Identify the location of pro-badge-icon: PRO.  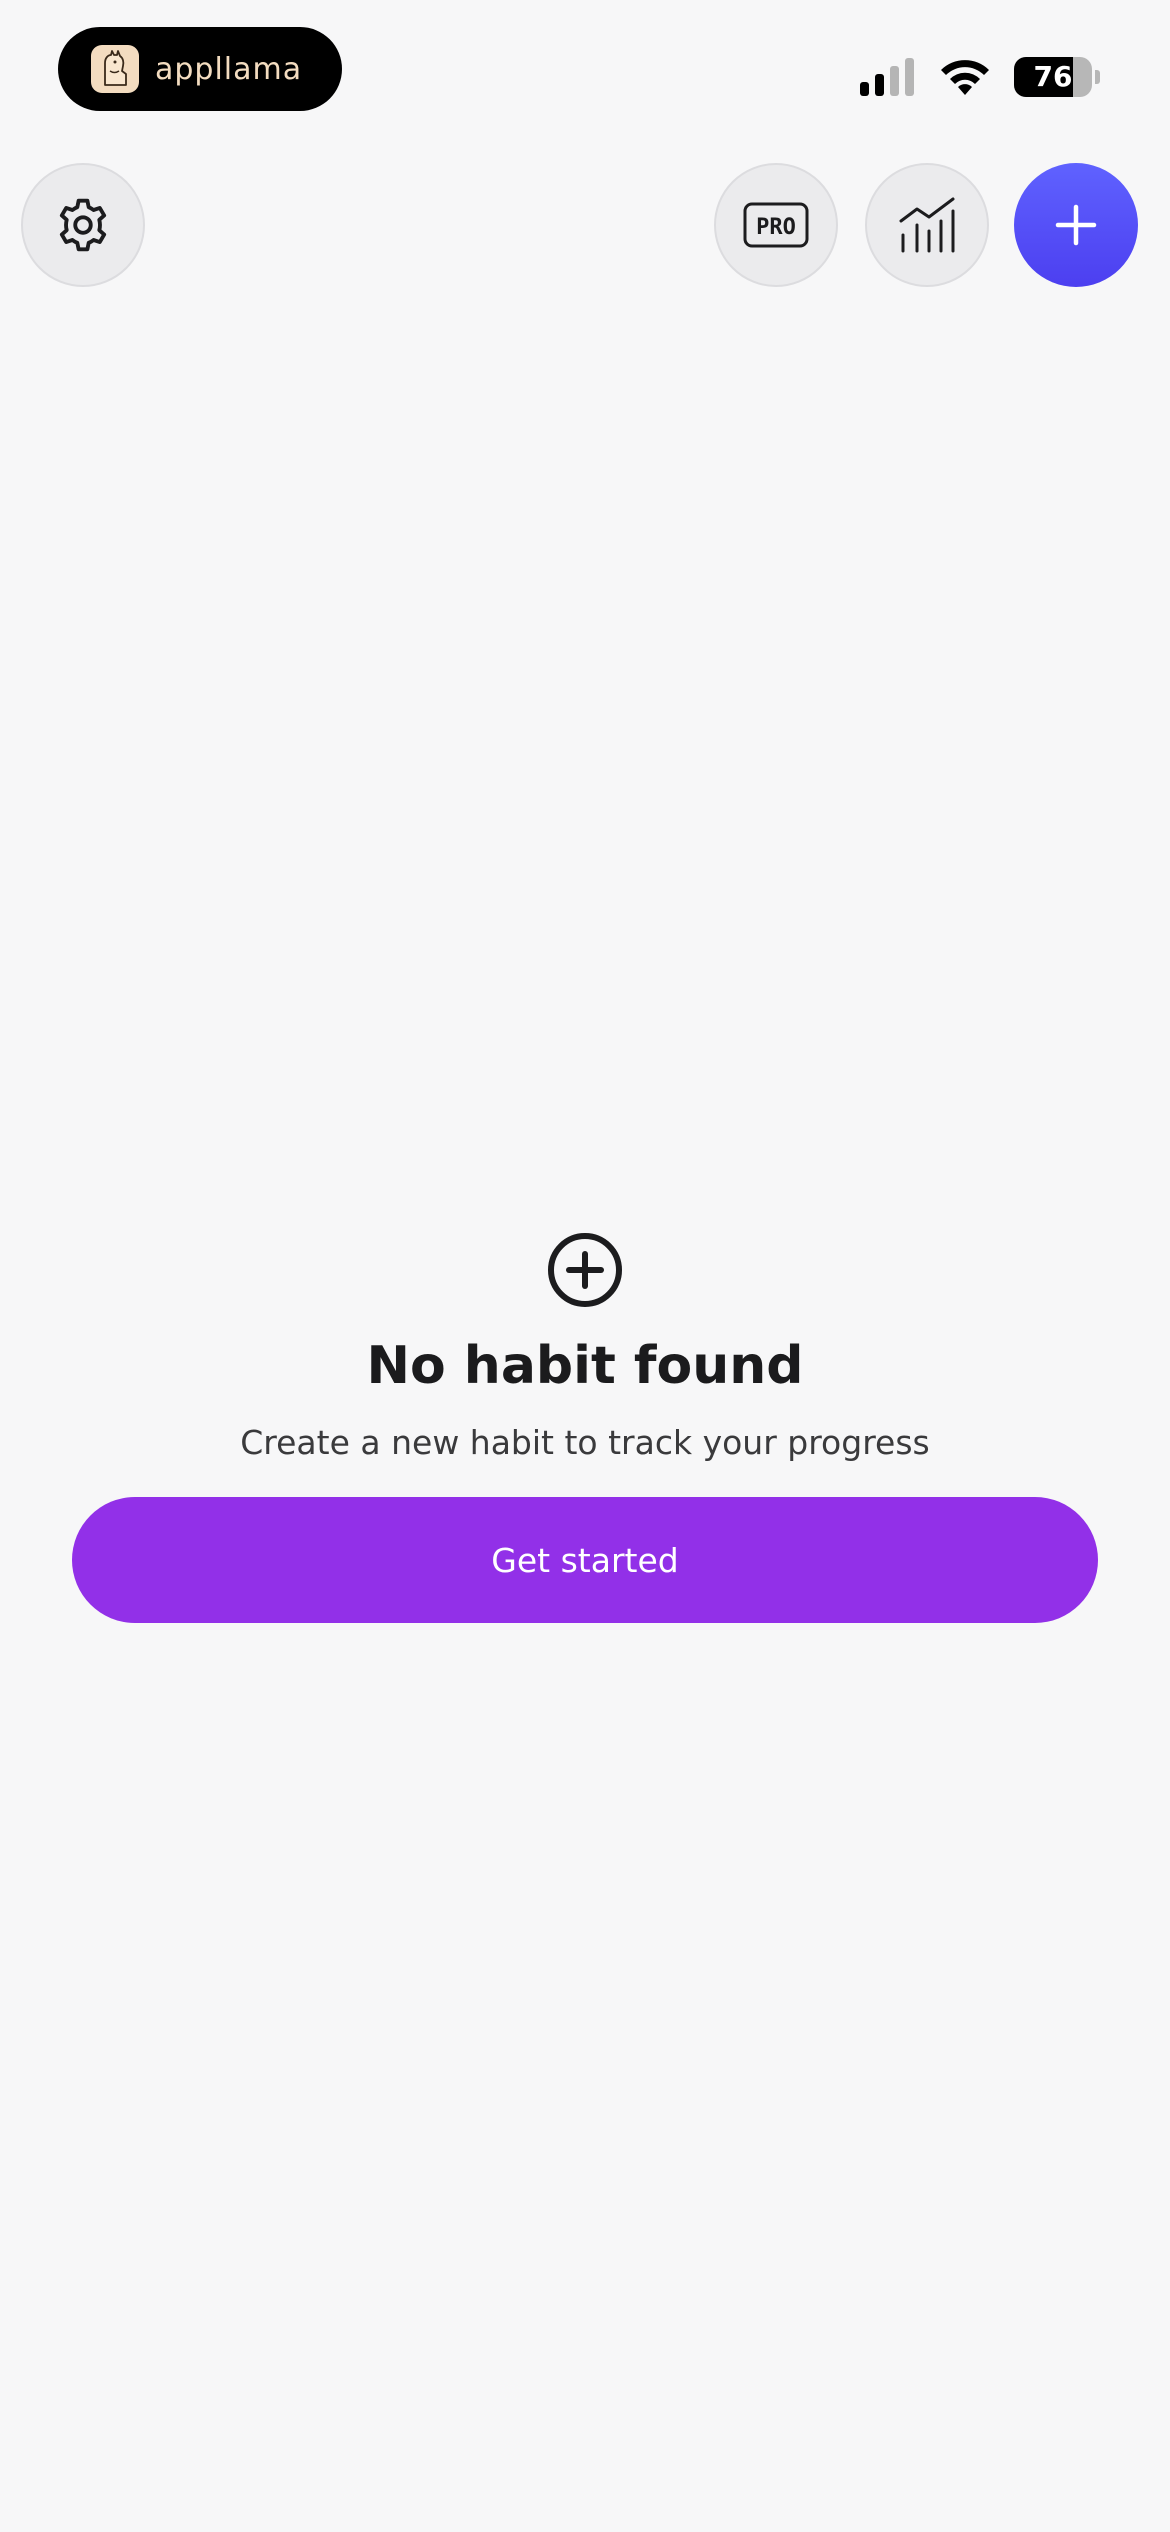
(776, 225).